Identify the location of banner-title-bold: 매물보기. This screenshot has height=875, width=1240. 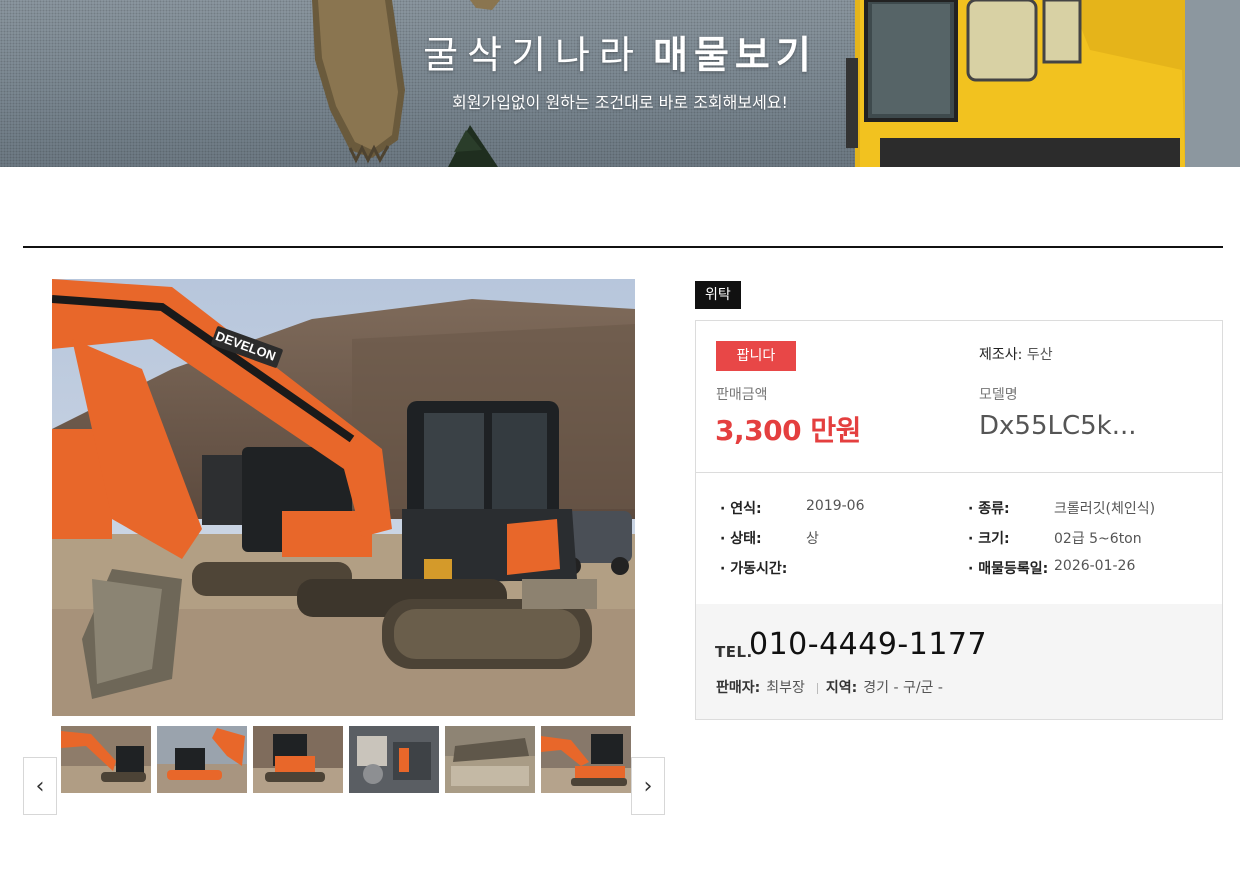
(734, 55).